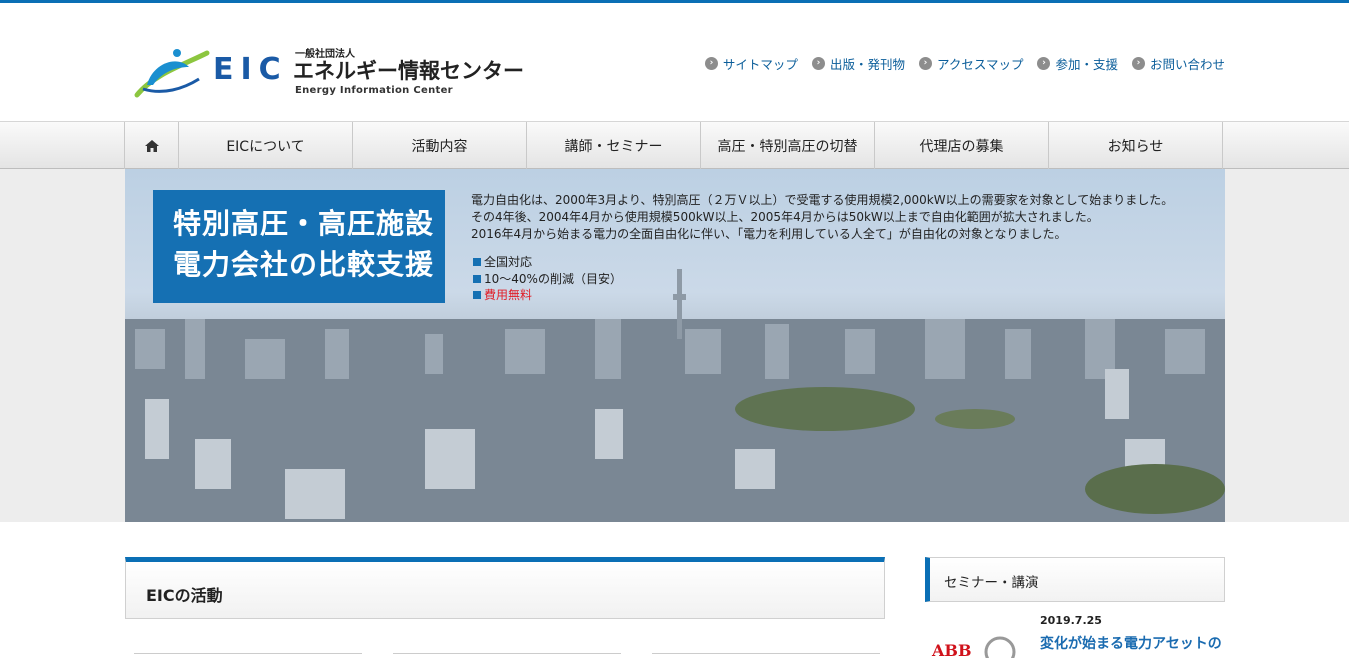 The image size is (1349, 658). I want to click on news-thumbnail: ABB, so click(977, 646).